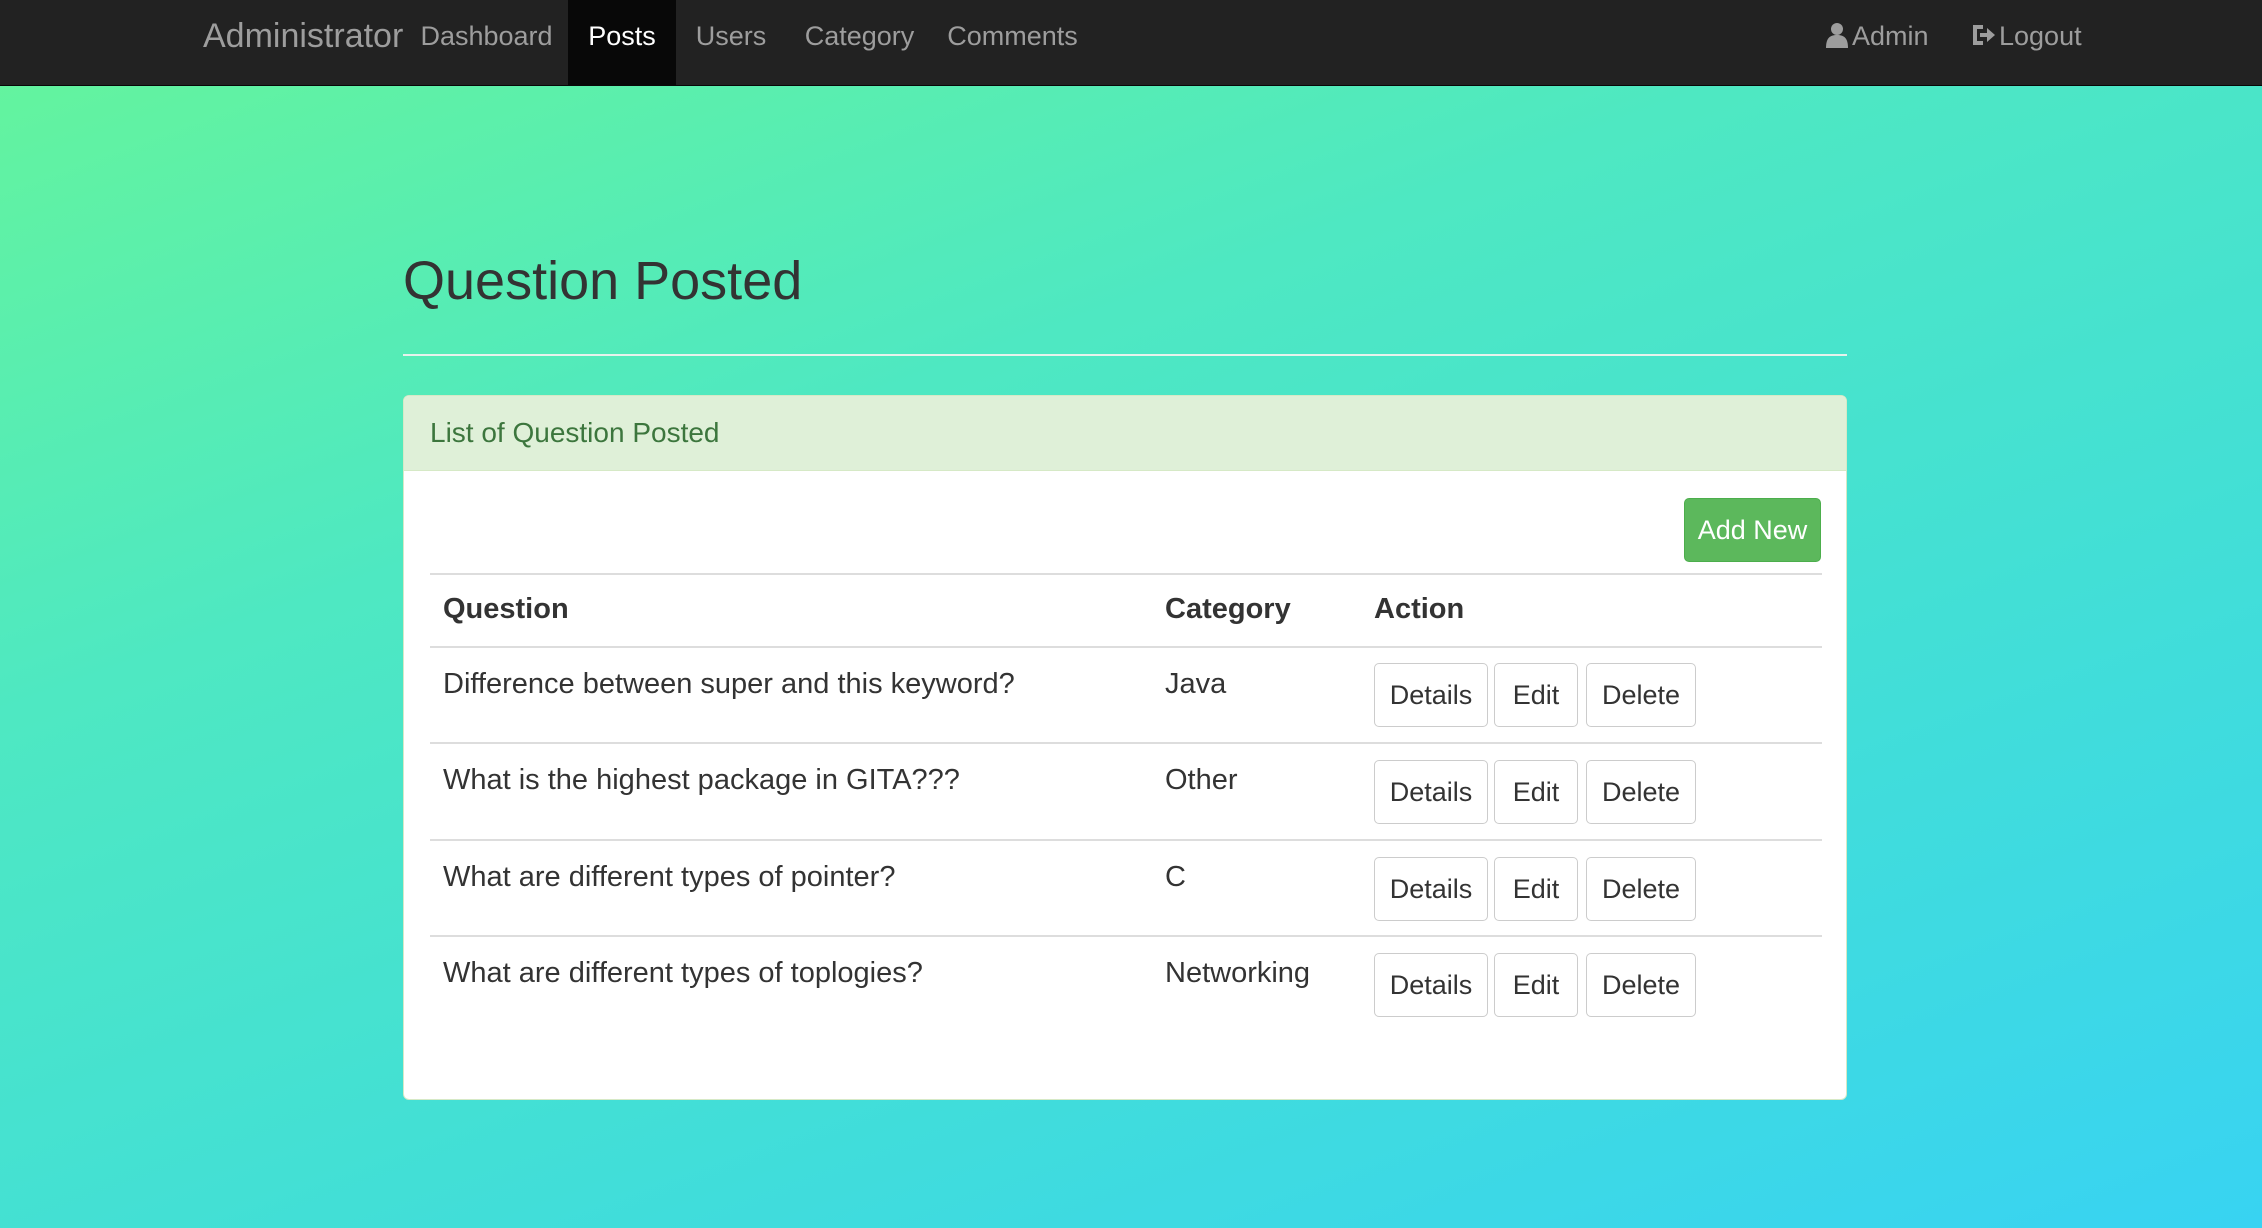  What do you see at coordinates (683, 973) in the screenshot?
I see `row-question: What are different types of toplogies?` at bounding box center [683, 973].